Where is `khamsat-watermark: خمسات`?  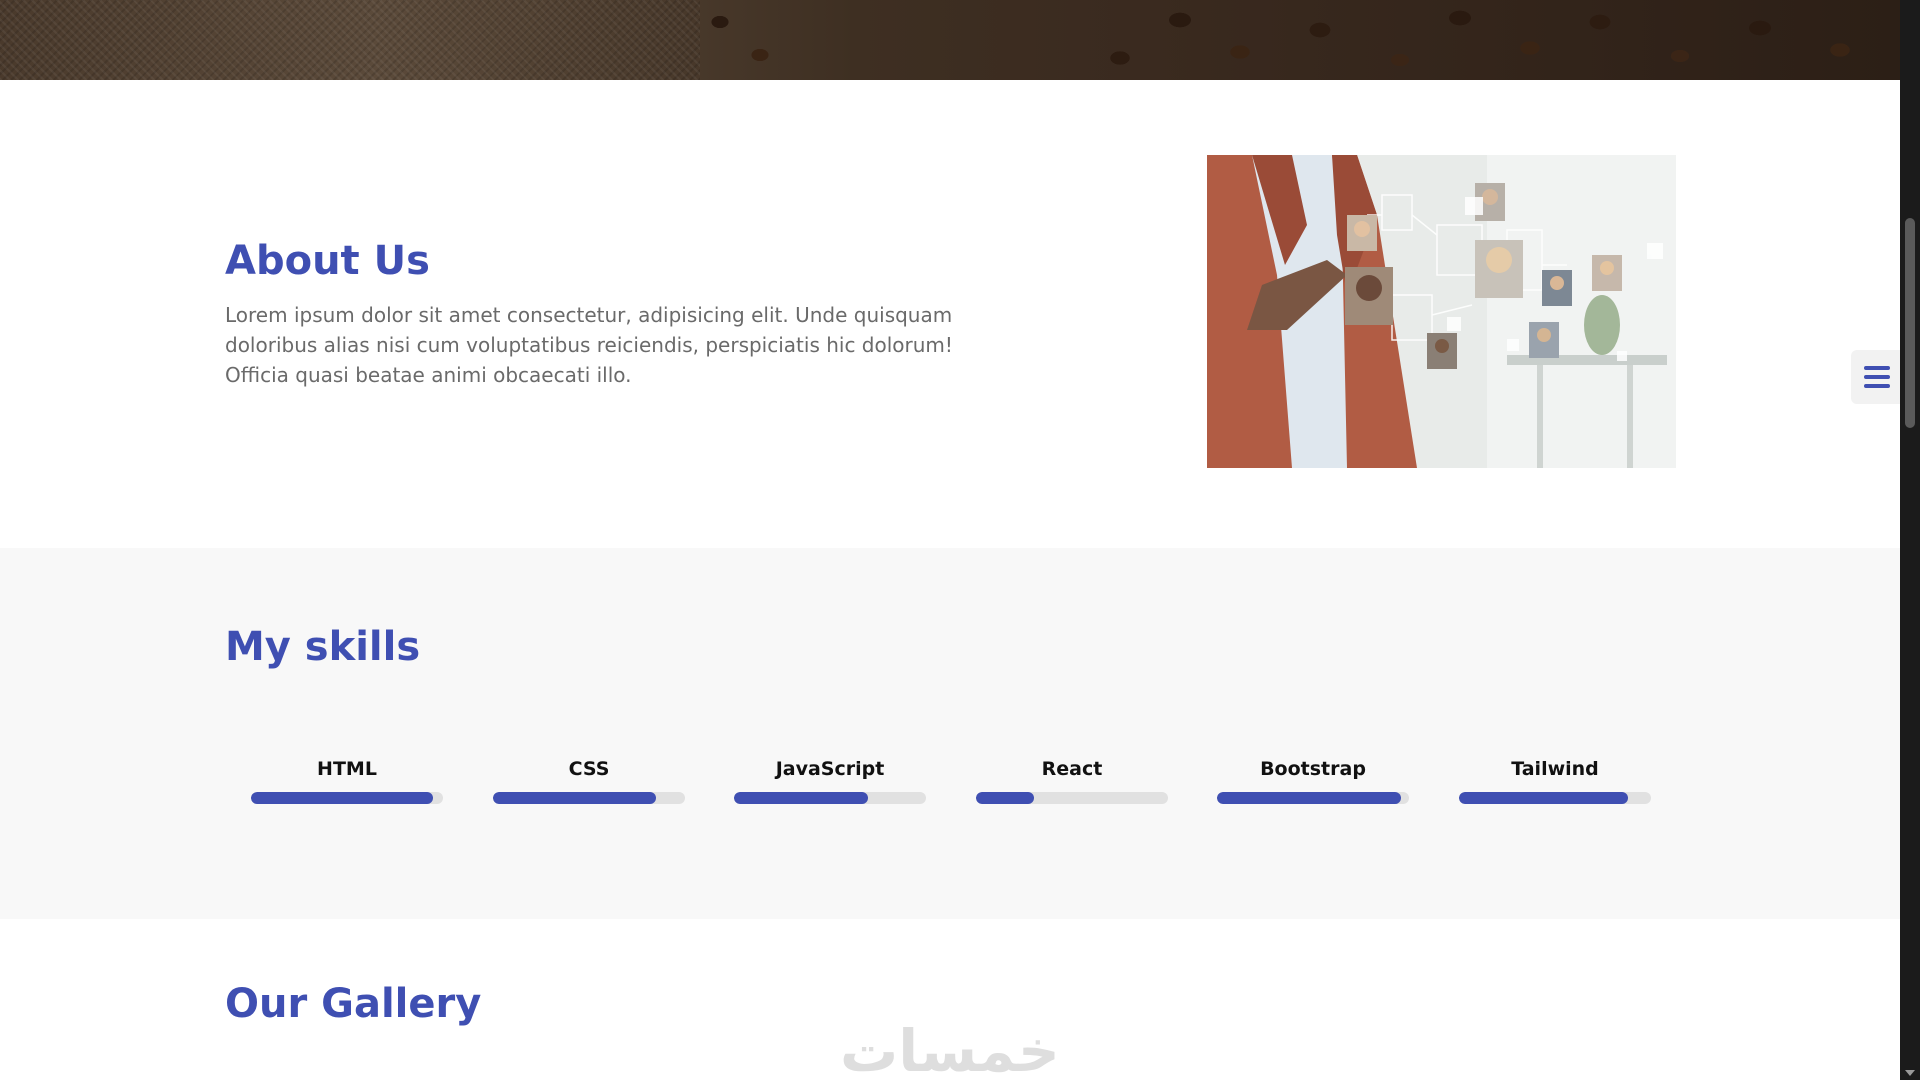 khamsat-watermark: خمسات is located at coordinates (950, 1048).